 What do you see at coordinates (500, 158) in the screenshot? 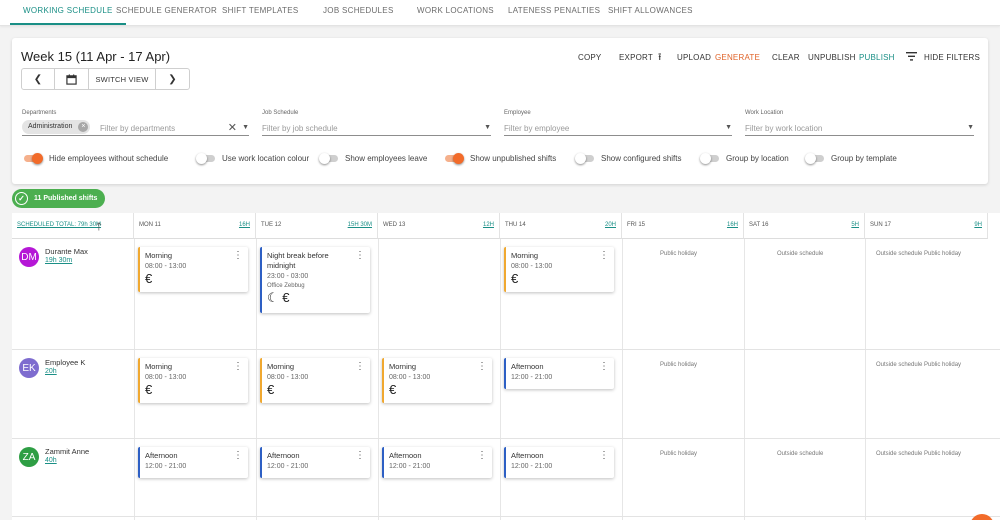
I see `toggle-show-unpublished-shifts: Show unpublished shifts` at bounding box center [500, 158].